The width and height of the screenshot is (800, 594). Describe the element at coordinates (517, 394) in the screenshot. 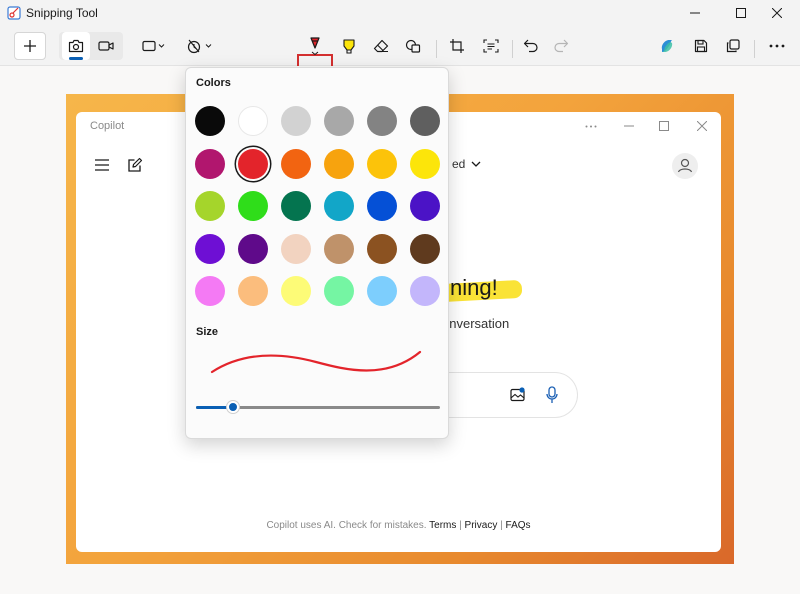

I see `image-upload-icon` at that location.